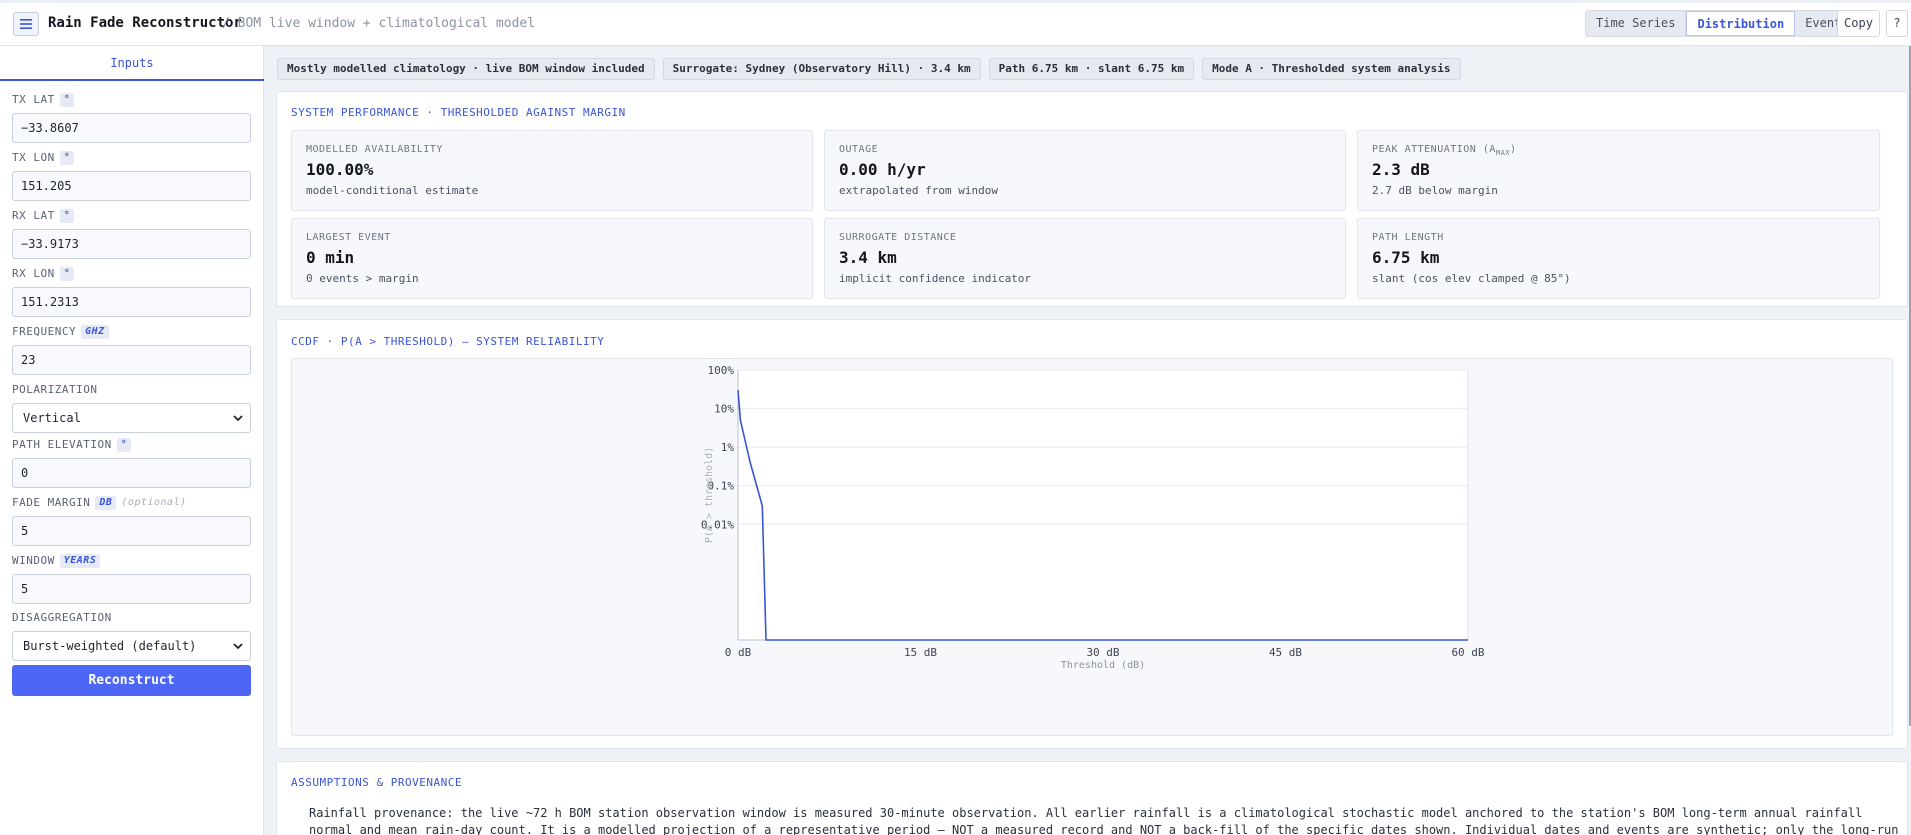  Describe the element at coordinates (1435, 190) in the screenshot. I see `metric-note: 2.7 dB below margin` at that location.